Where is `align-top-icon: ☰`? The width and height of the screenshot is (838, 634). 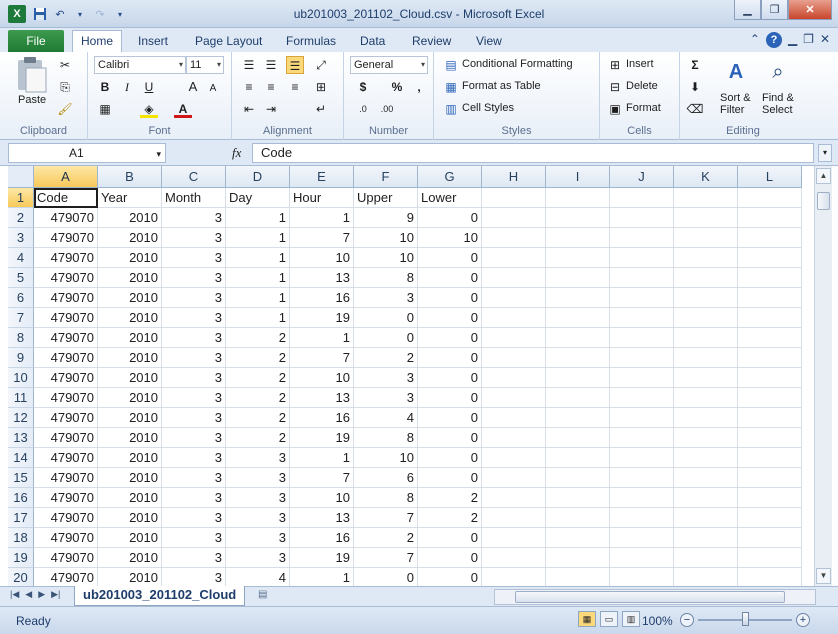
align-top-icon: ☰ is located at coordinates (249, 65).